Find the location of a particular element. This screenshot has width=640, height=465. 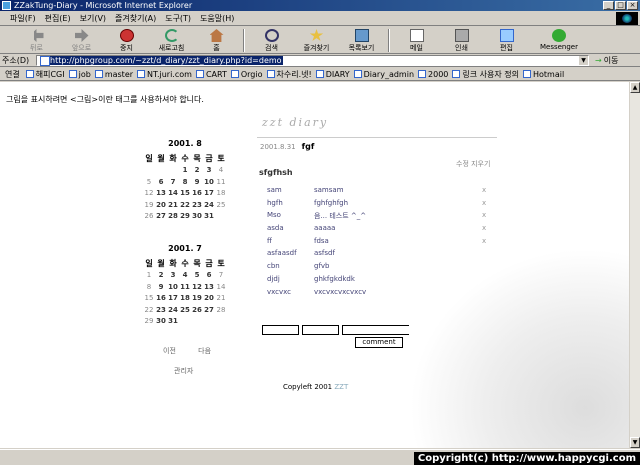

menu-tools: 도구(T) is located at coordinates (178, 18).